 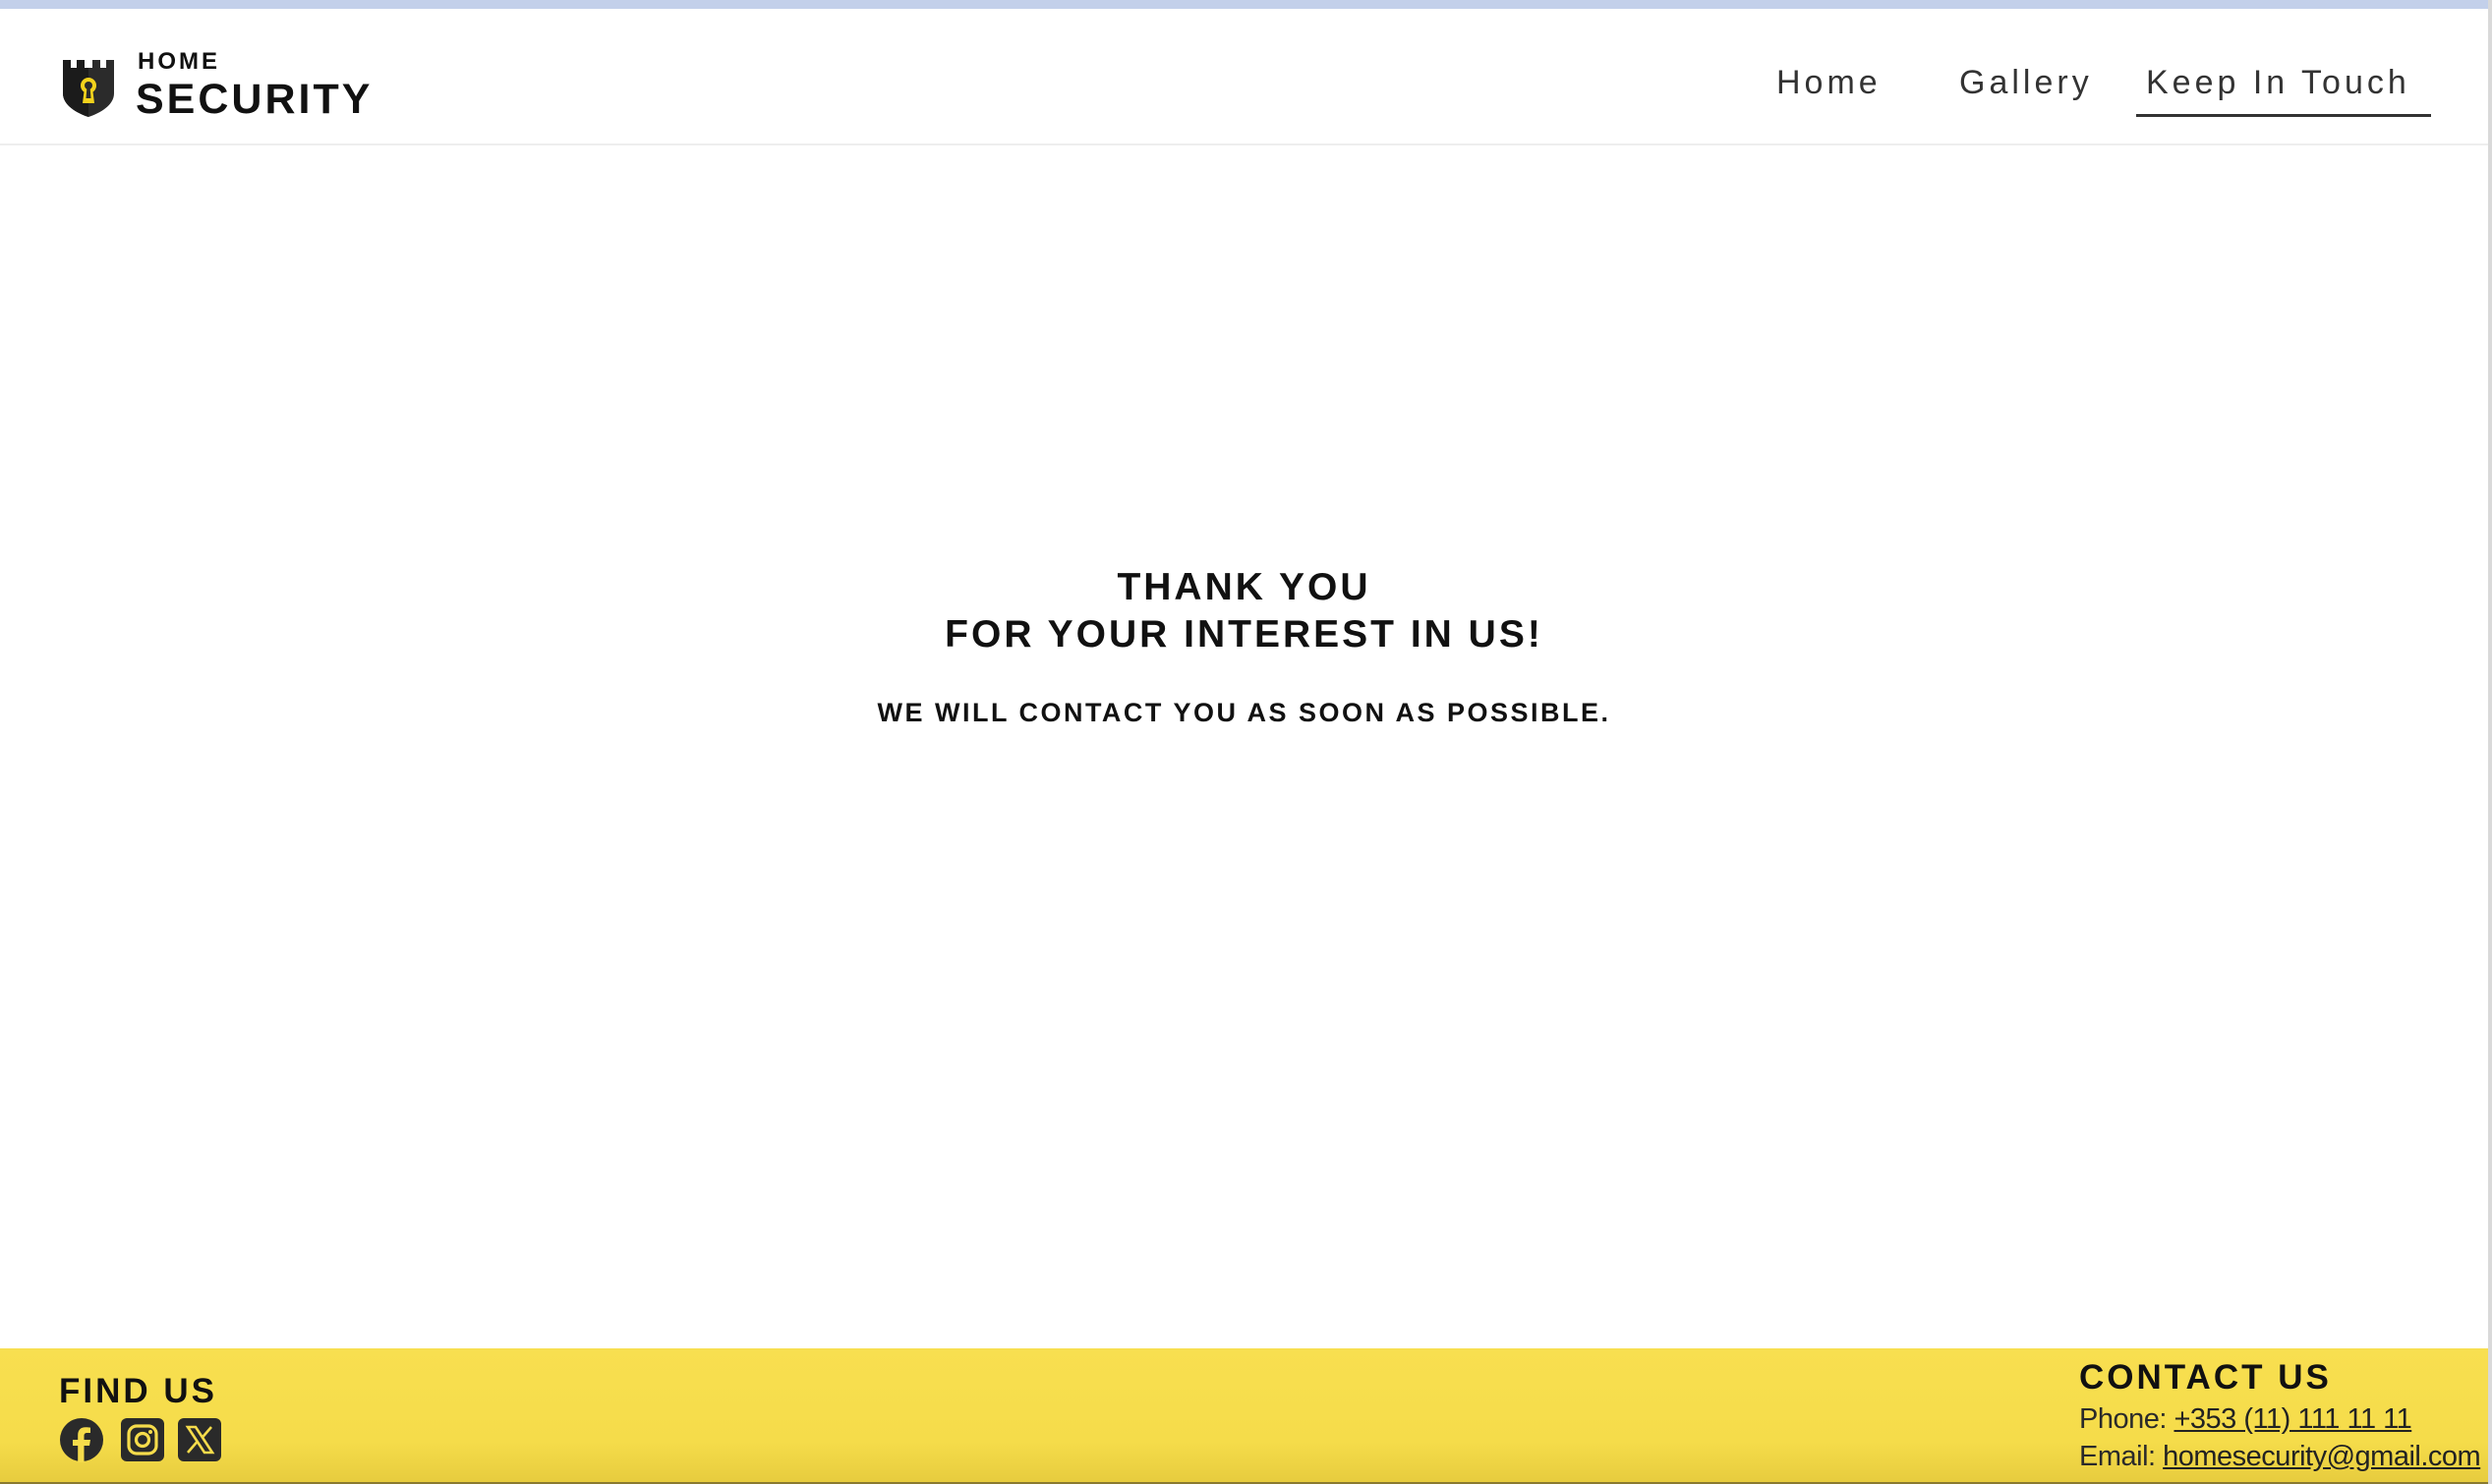 I want to click on castle-keyhole-icon, so click(x=88, y=86).